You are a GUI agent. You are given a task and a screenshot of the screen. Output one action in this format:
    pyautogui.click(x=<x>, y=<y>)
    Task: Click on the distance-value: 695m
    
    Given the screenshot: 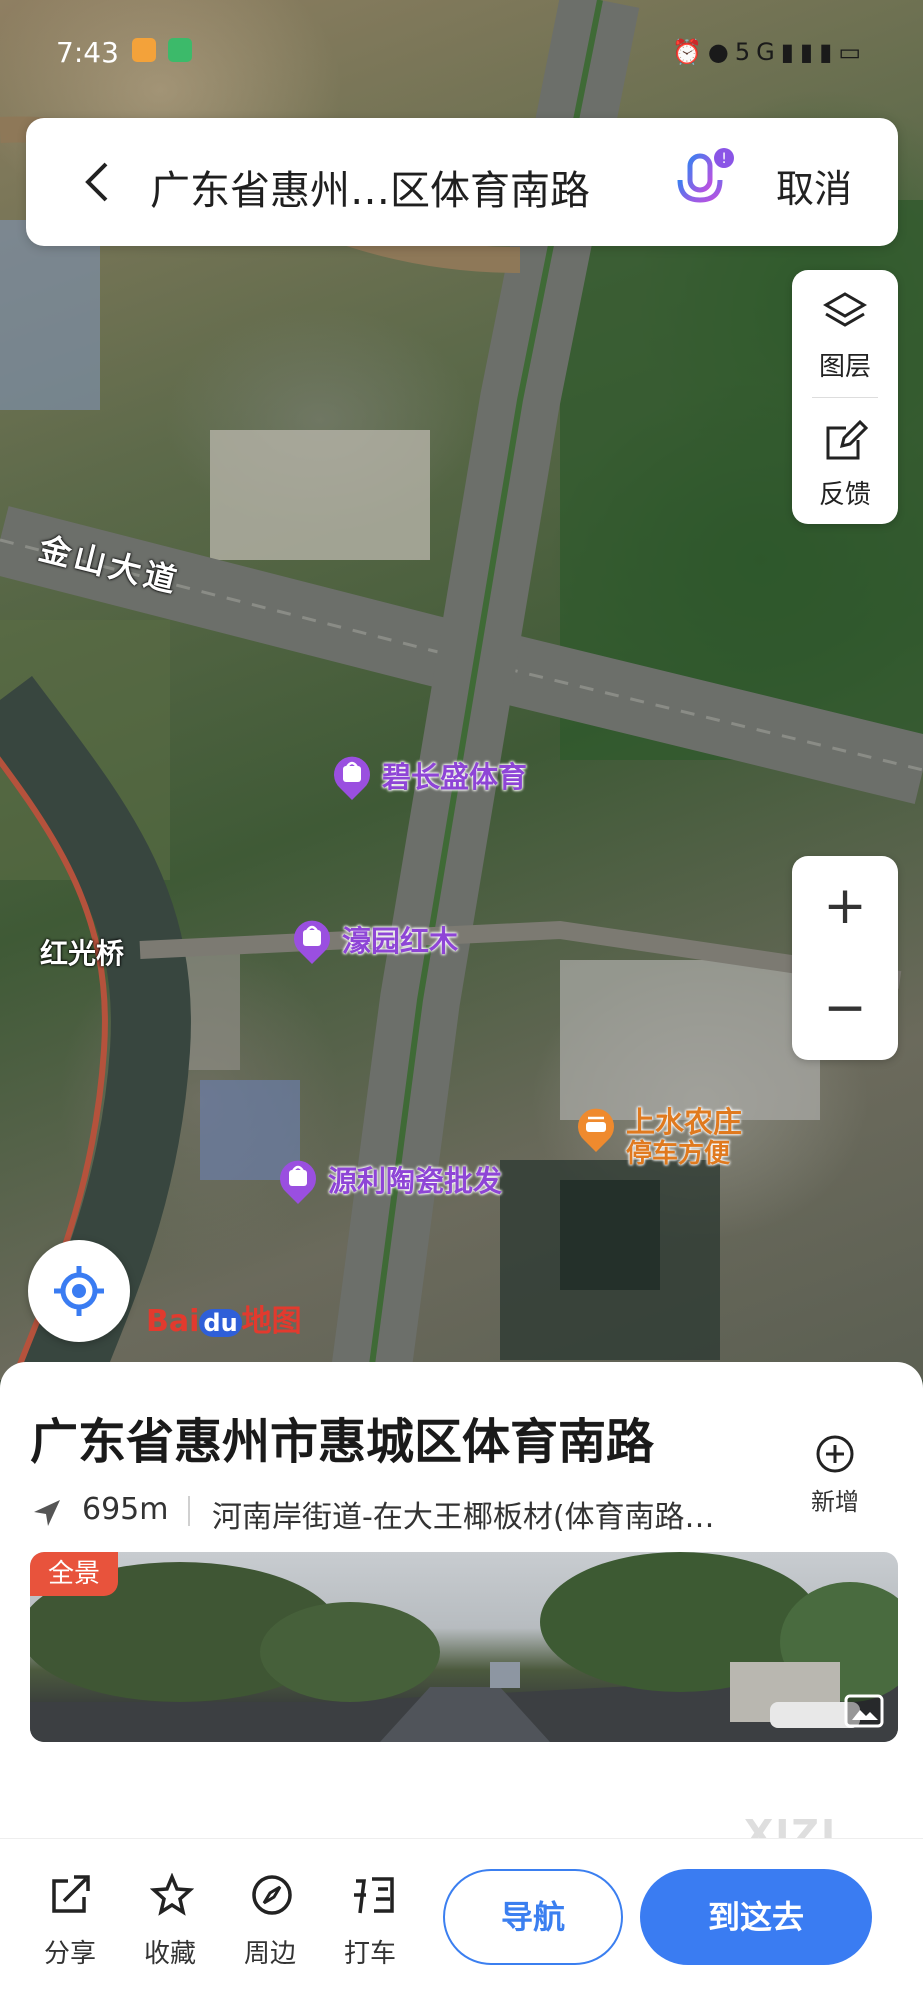 What is the action you would take?
    pyautogui.click(x=125, y=1509)
    